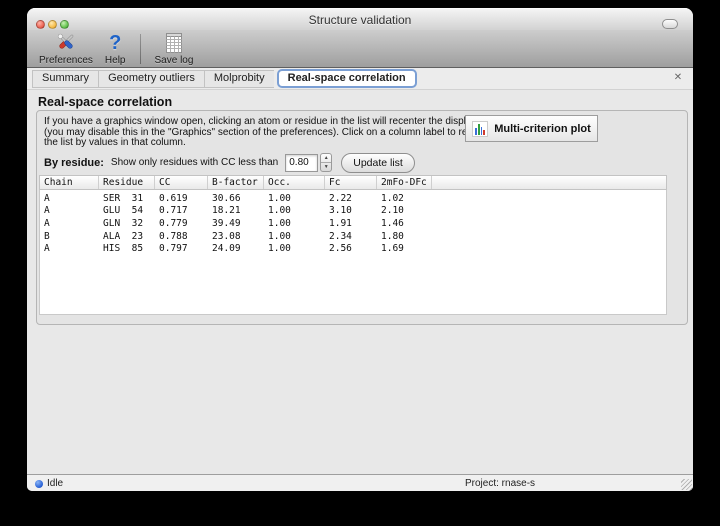 This screenshot has height=526, width=720. Describe the element at coordinates (236, 248) in the screenshot. I see `table-cell: 24.09` at that location.